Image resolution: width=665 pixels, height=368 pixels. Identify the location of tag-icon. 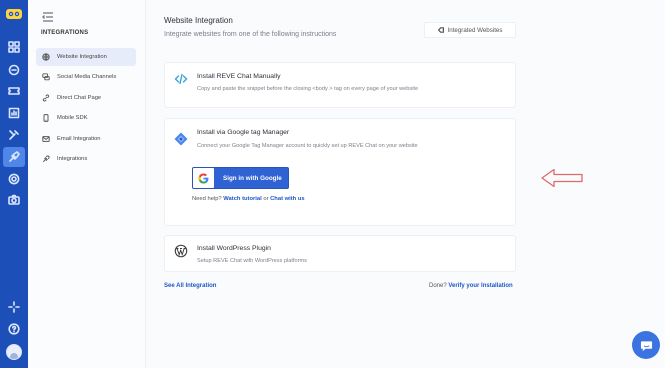
(440, 30).